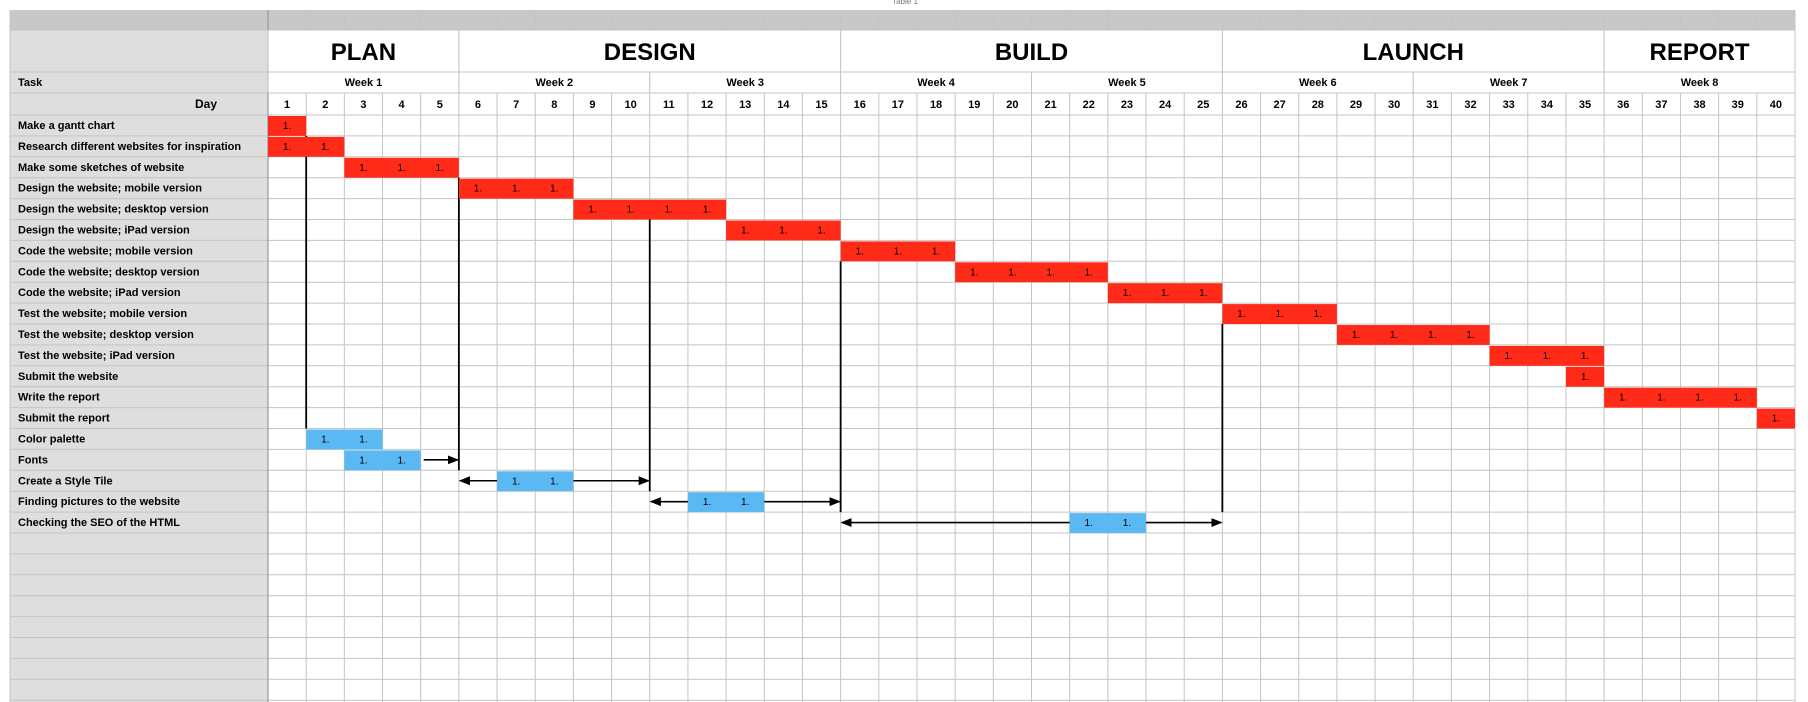  I want to click on day-number: 19, so click(974, 105).